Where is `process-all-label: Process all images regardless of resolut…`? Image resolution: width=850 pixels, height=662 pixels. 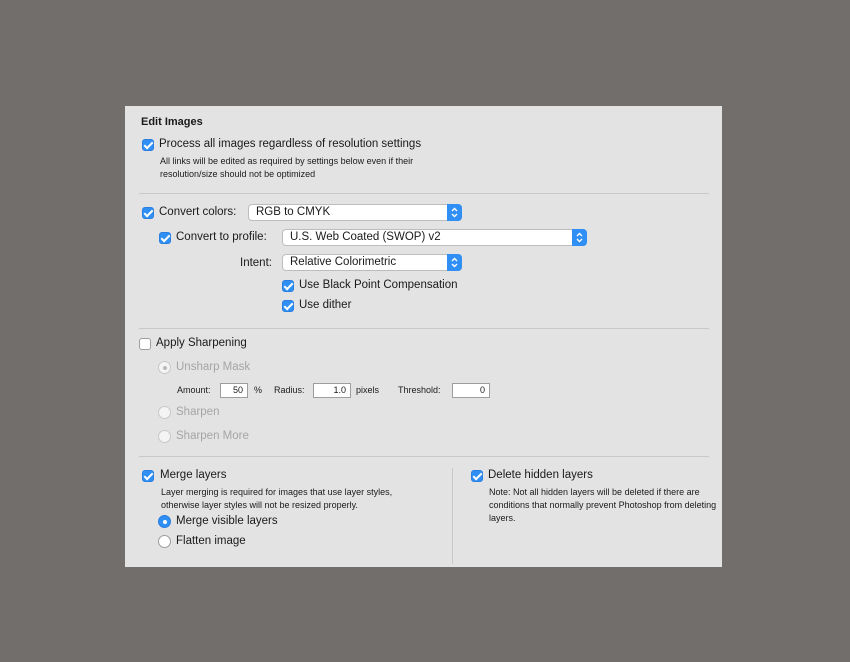 process-all-label: Process all images regardless of resolut… is located at coordinates (290, 144).